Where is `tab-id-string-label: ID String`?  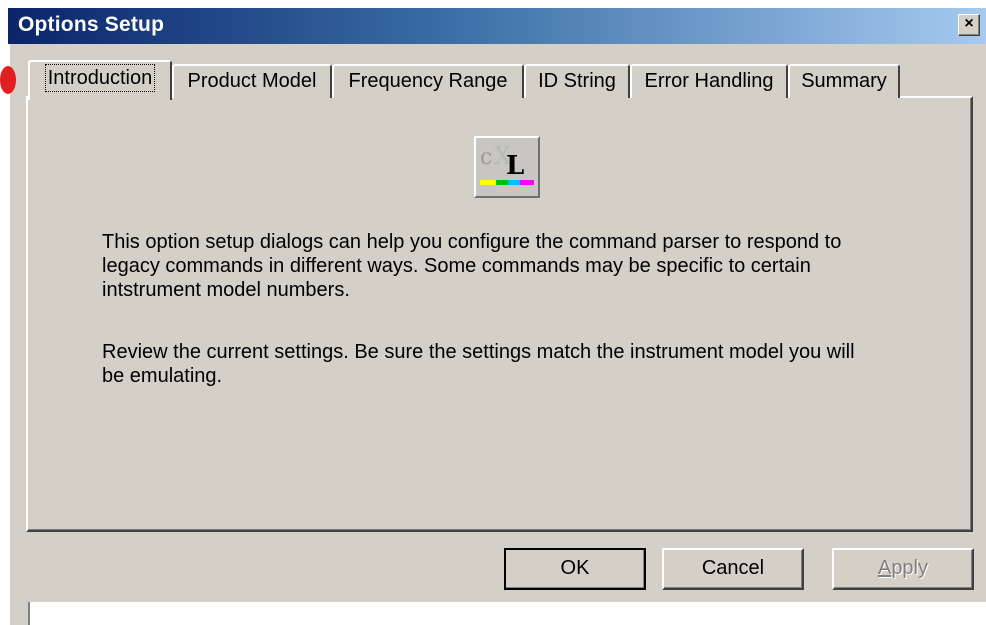 tab-id-string-label: ID String is located at coordinates (577, 81).